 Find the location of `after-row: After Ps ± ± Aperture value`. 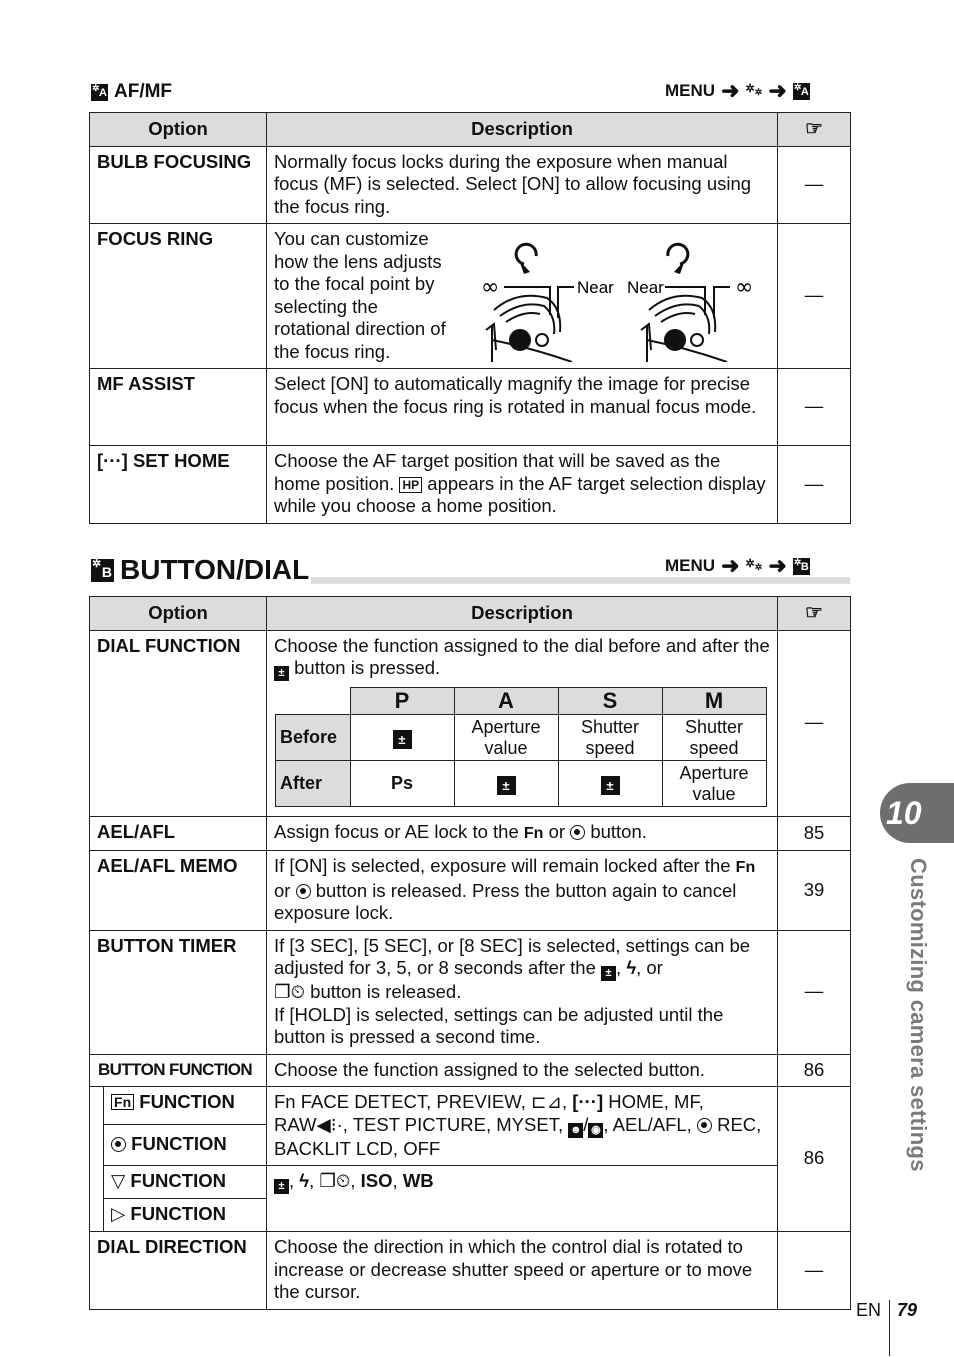

after-row: After Ps ± ± Aperture value is located at coordinates (521, 783).